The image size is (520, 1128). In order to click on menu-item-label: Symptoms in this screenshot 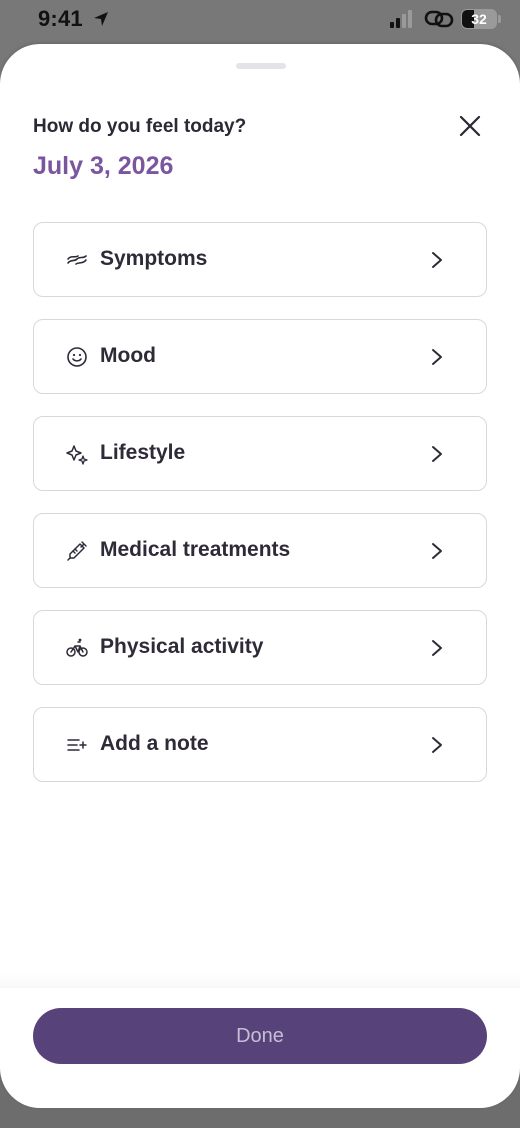, I will do `click(154, 258)`.